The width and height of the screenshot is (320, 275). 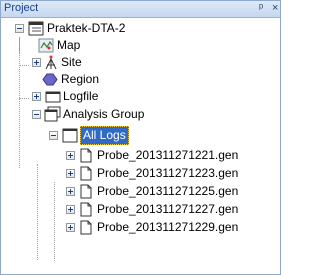 I want to click on tree-node-region: Region, so click(x=140, y=79).